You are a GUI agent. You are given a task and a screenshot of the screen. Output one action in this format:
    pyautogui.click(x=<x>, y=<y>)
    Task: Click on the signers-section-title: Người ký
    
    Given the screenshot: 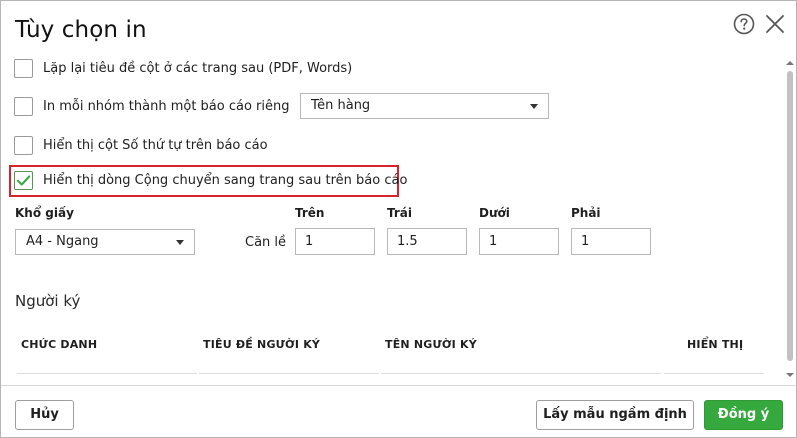 What is the action you would take?
    pyautogui.click(x=48, y=301)
    